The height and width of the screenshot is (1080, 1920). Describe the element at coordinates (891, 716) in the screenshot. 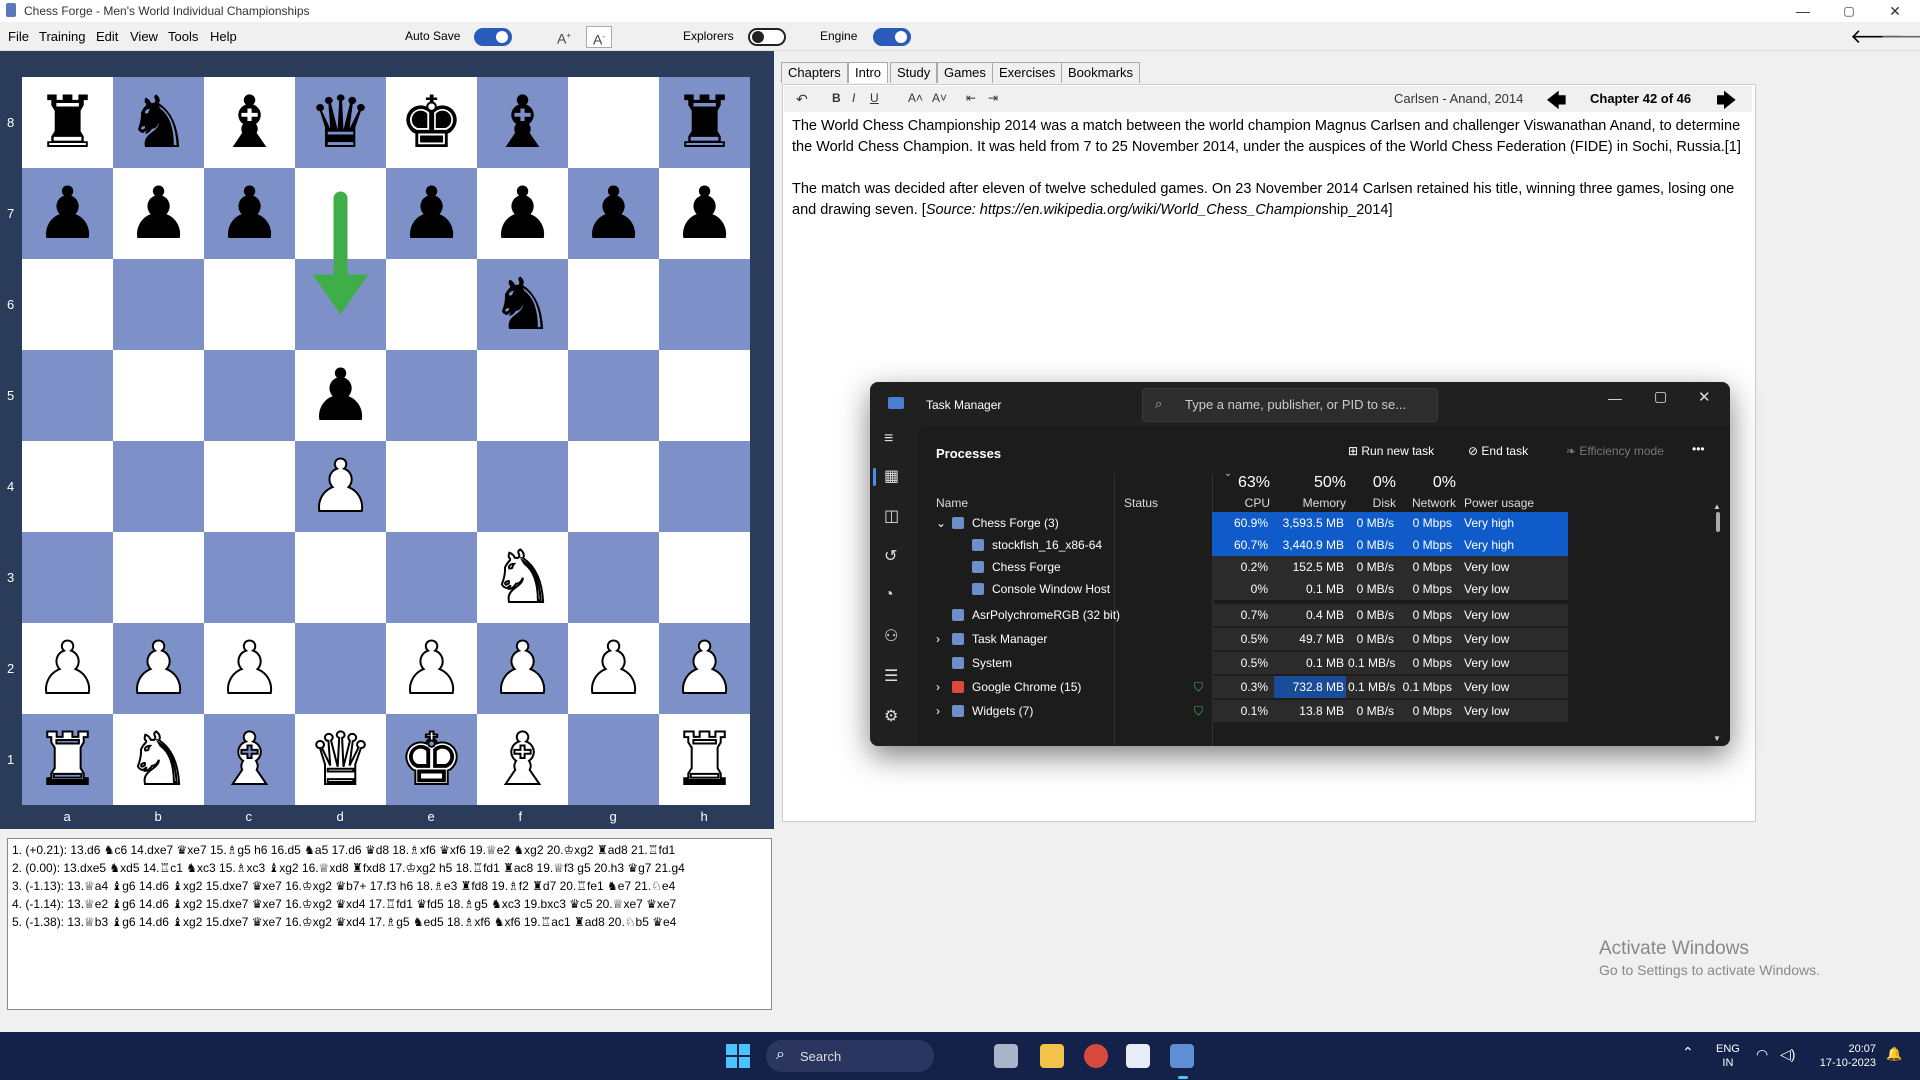

I see `settings-icon: ⚙` at that location.